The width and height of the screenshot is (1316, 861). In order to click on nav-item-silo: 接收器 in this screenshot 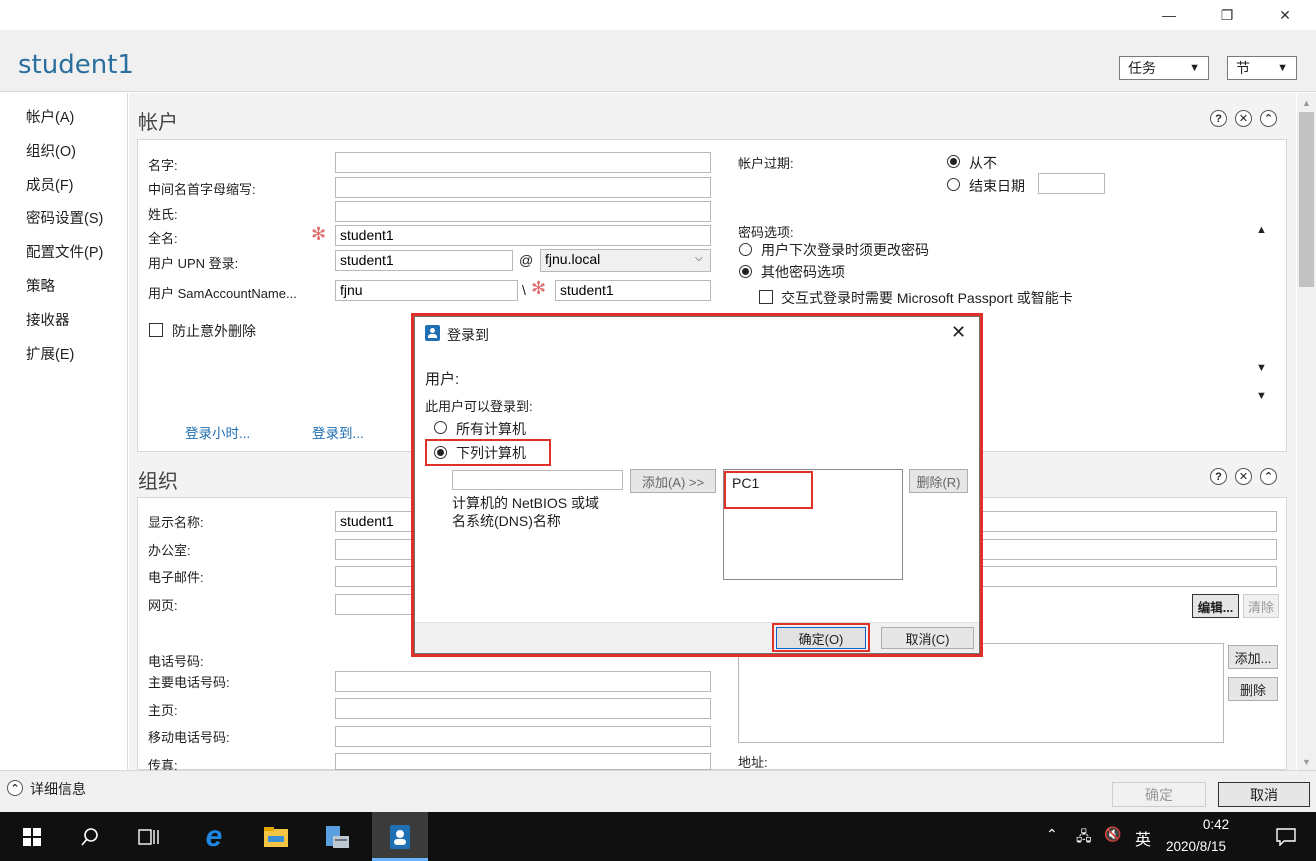, I will do `click(48, 319)`.